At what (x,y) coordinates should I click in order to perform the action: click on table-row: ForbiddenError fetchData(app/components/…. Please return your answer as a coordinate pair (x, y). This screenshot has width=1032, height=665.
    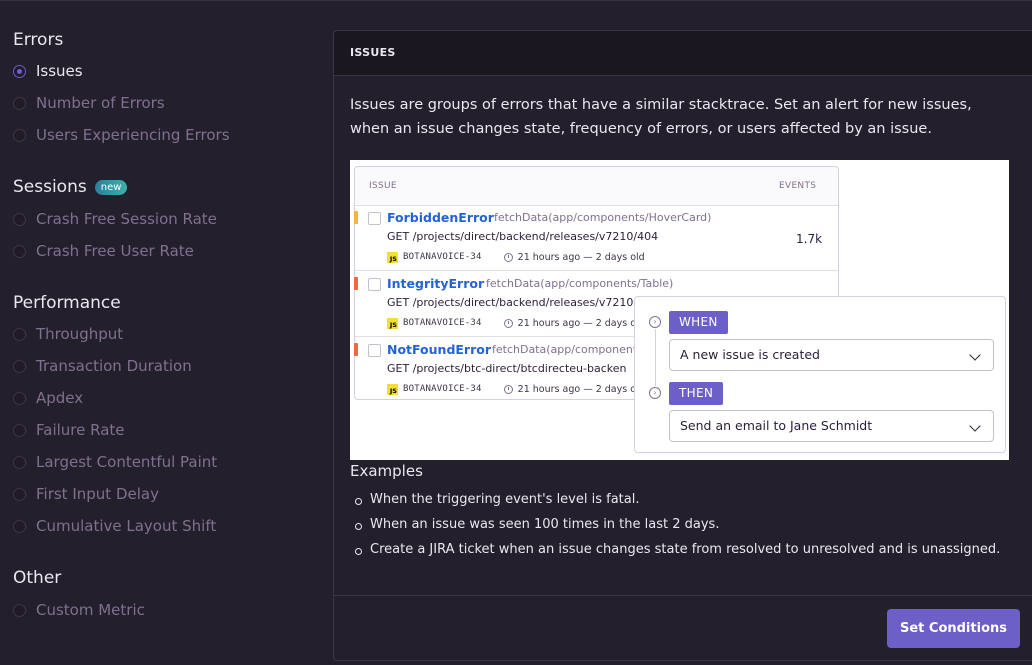
    Looking at the image, I should click on (596, 238).